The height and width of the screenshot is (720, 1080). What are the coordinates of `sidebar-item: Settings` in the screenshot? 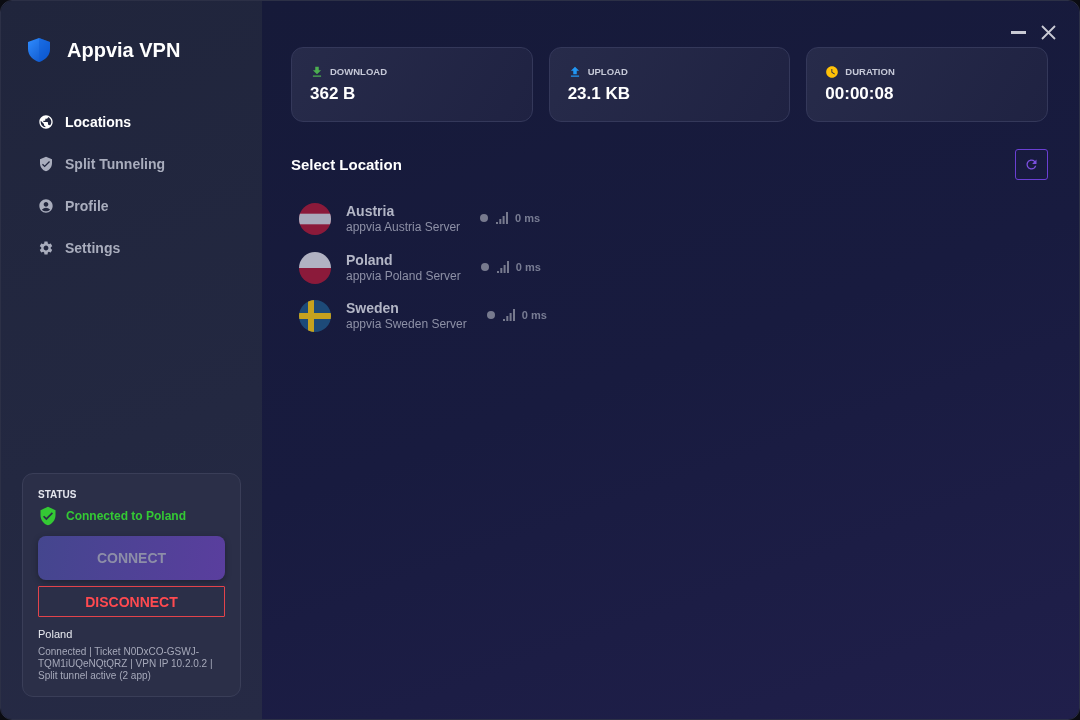 It's located at (79, 248).